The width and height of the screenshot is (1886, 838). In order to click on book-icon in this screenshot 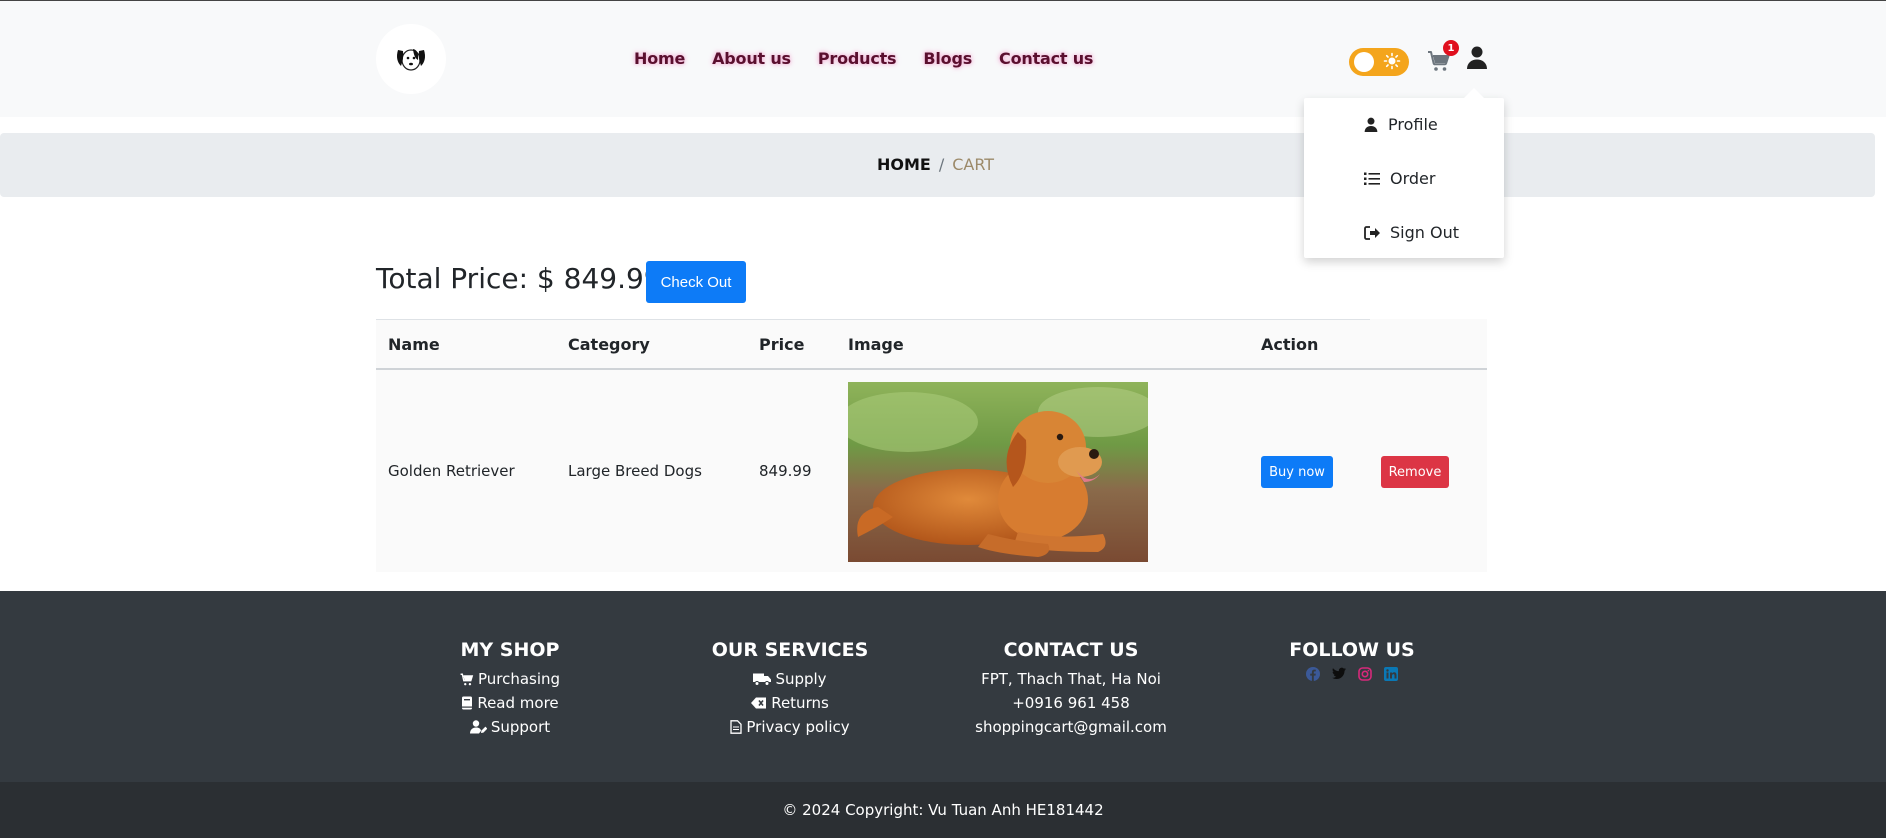, I will do `click(467, 703)`.